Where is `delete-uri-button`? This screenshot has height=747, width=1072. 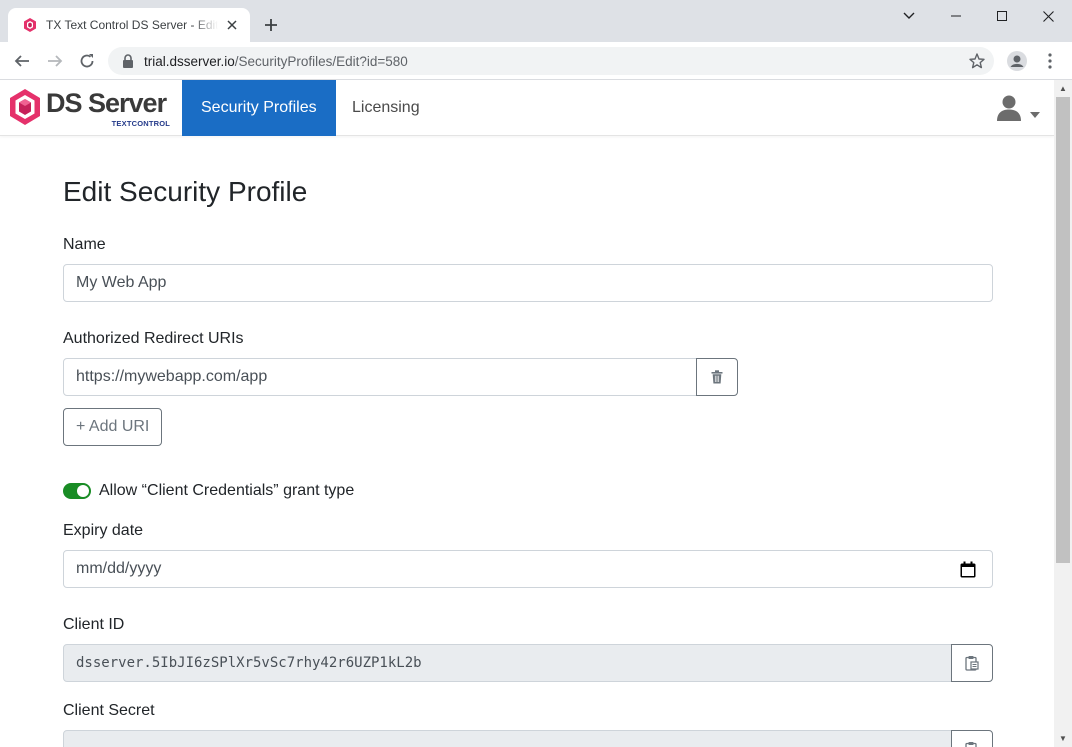 delete-uri-button is located at coordinates (717, 377).